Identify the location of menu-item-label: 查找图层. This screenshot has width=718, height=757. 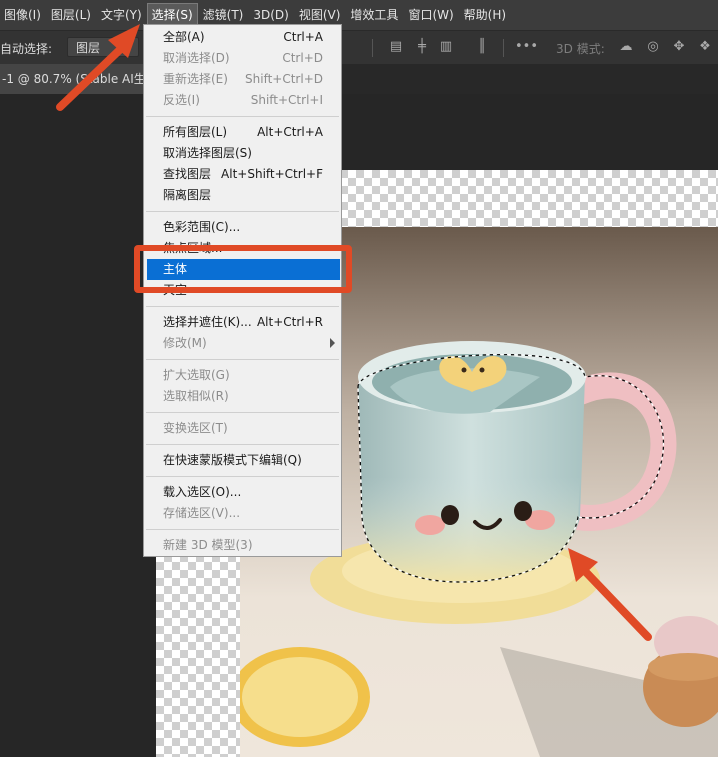
(187, 174).